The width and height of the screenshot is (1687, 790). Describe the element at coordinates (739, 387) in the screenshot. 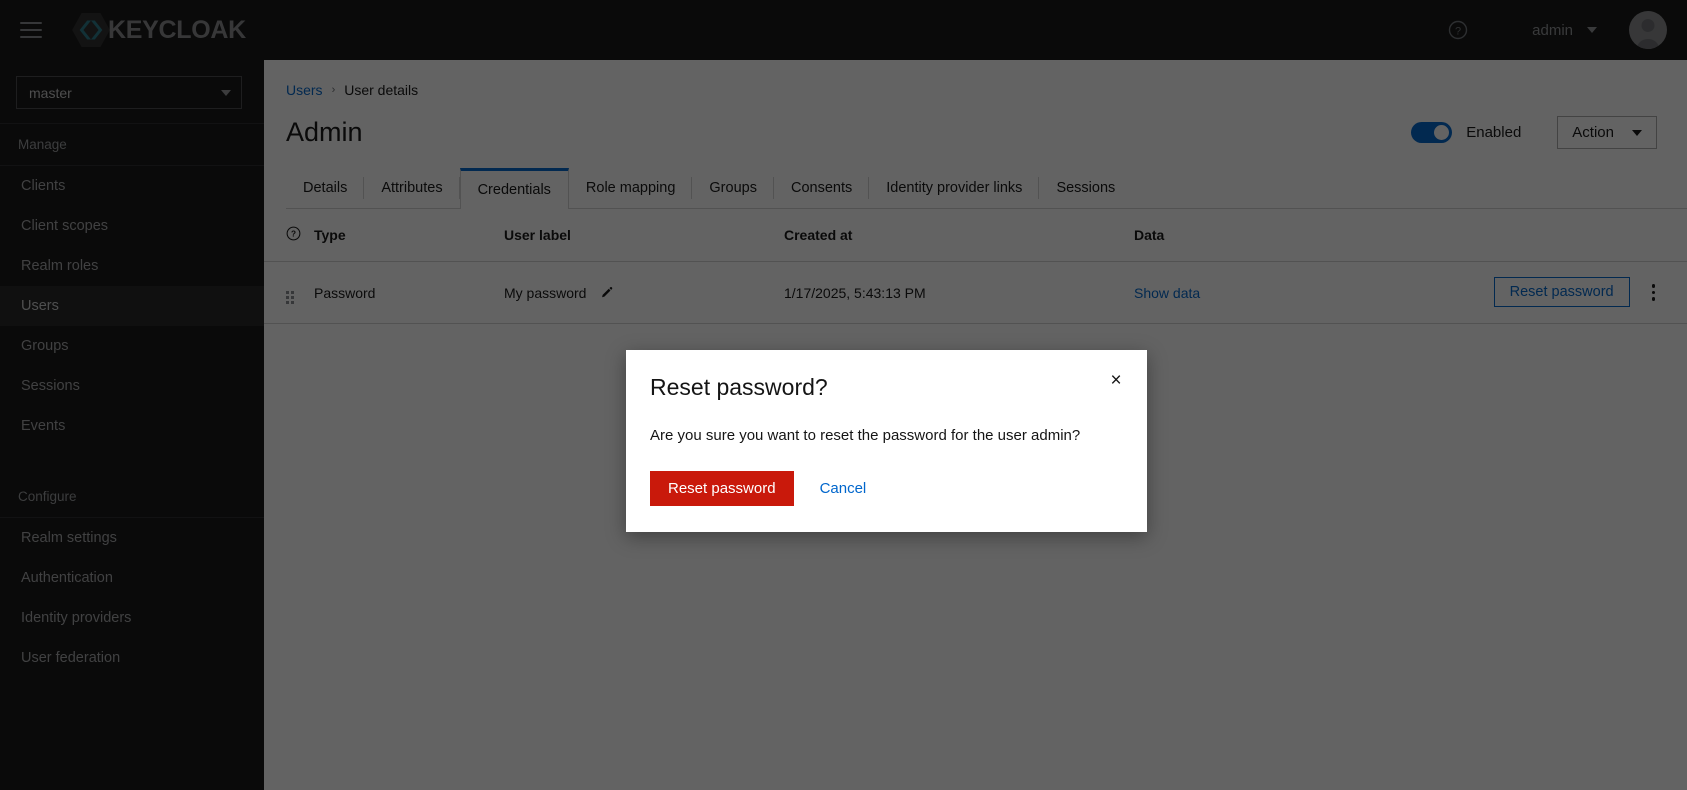

I see `modal-title: Reset password?` at that location.